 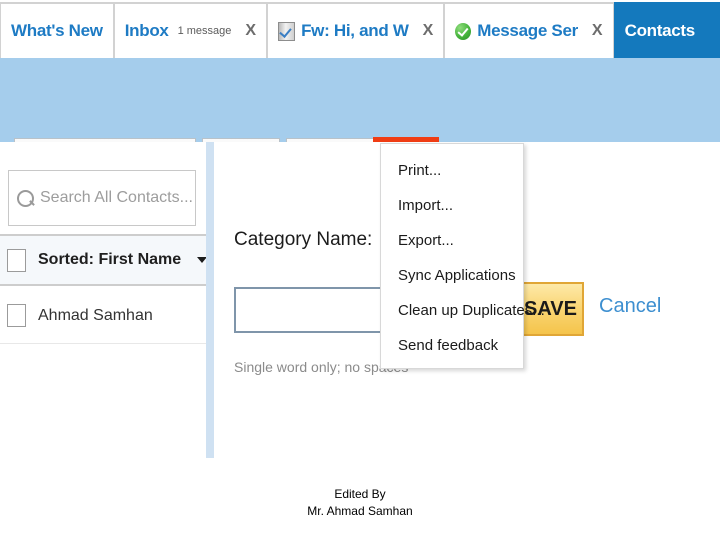 I want to click on menu-item-sync-applications: Sync Applications, so click(x=452, y=275).